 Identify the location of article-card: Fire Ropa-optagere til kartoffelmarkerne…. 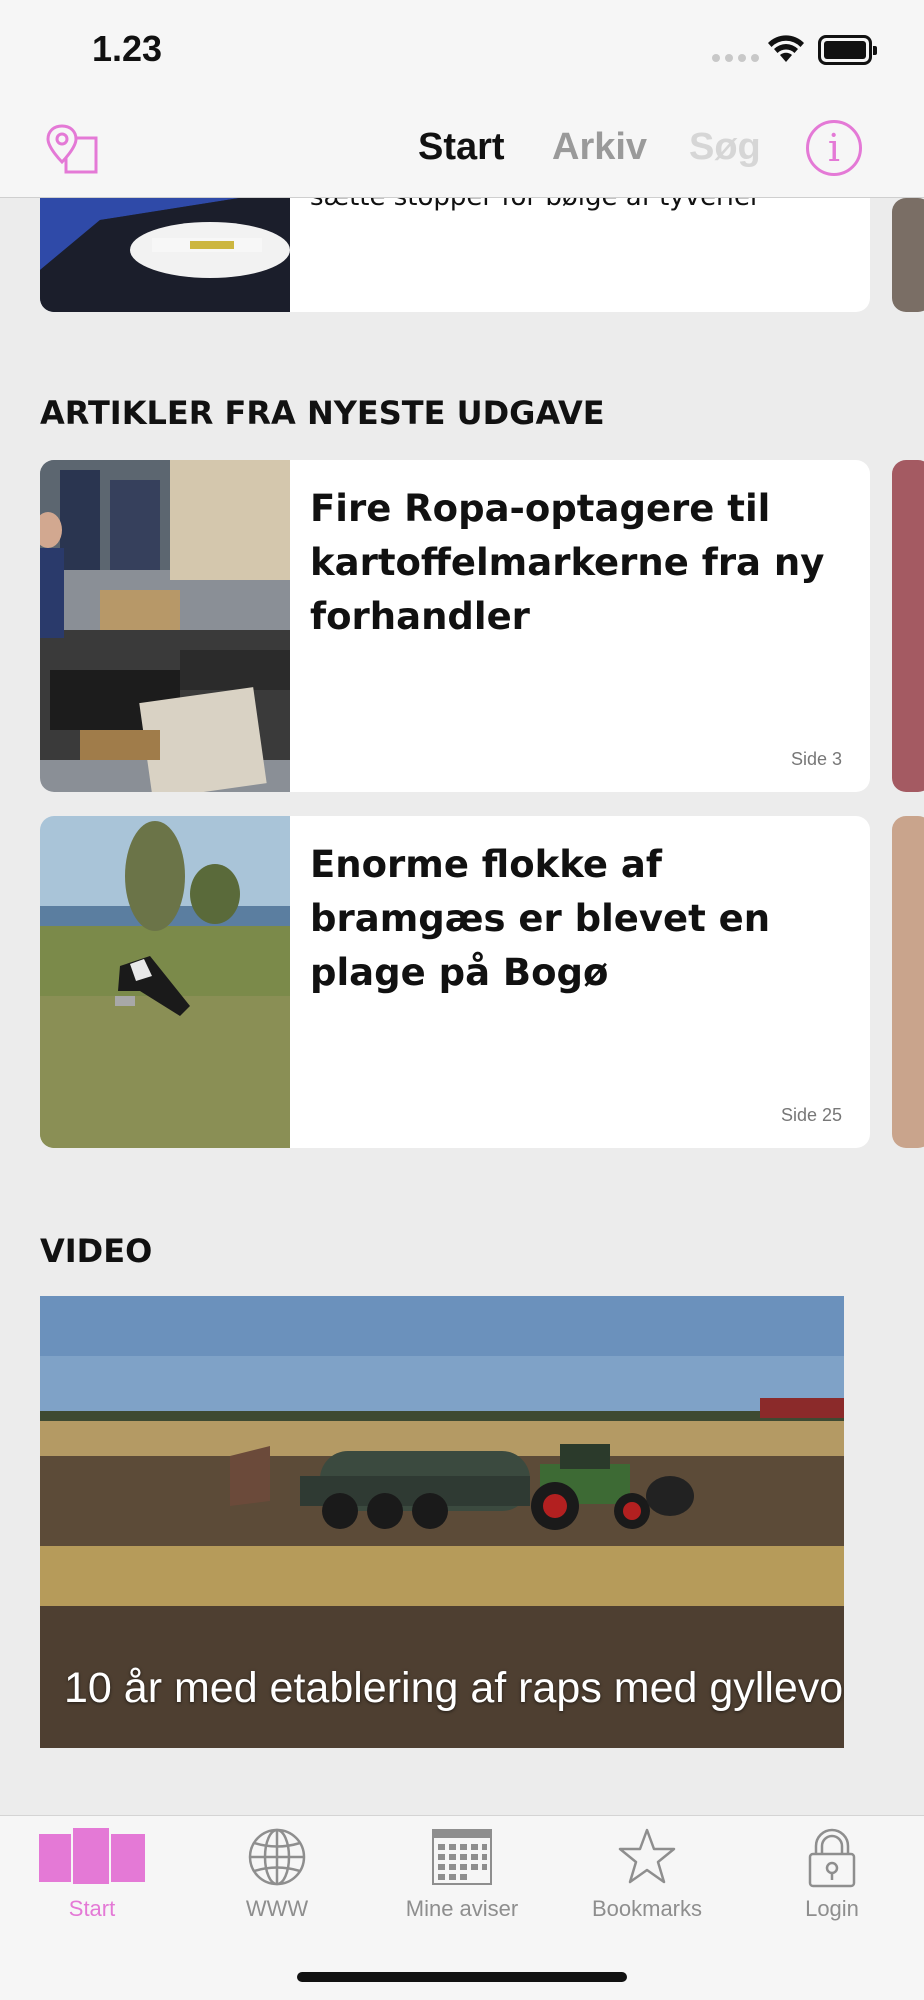
(455, 626).